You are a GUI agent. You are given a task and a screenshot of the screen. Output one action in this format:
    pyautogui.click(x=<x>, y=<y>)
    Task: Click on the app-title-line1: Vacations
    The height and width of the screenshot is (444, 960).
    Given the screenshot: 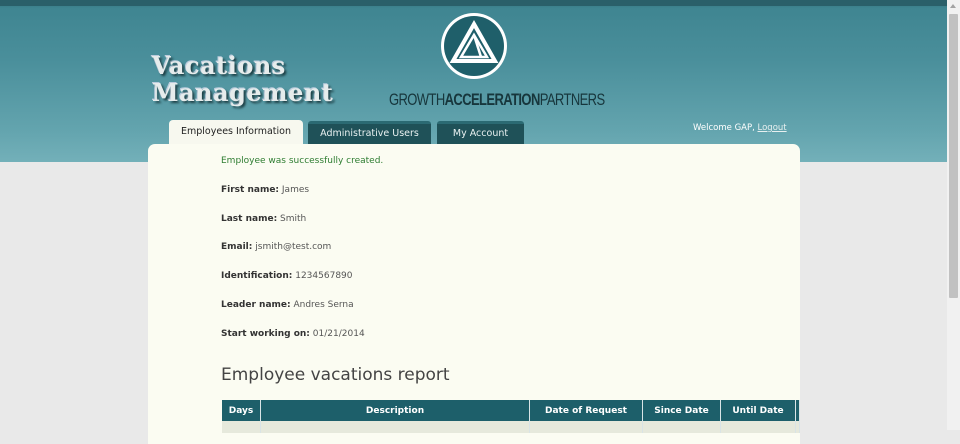 What is the action you would take?
    pyautogui.click(x=219, y=65)
    